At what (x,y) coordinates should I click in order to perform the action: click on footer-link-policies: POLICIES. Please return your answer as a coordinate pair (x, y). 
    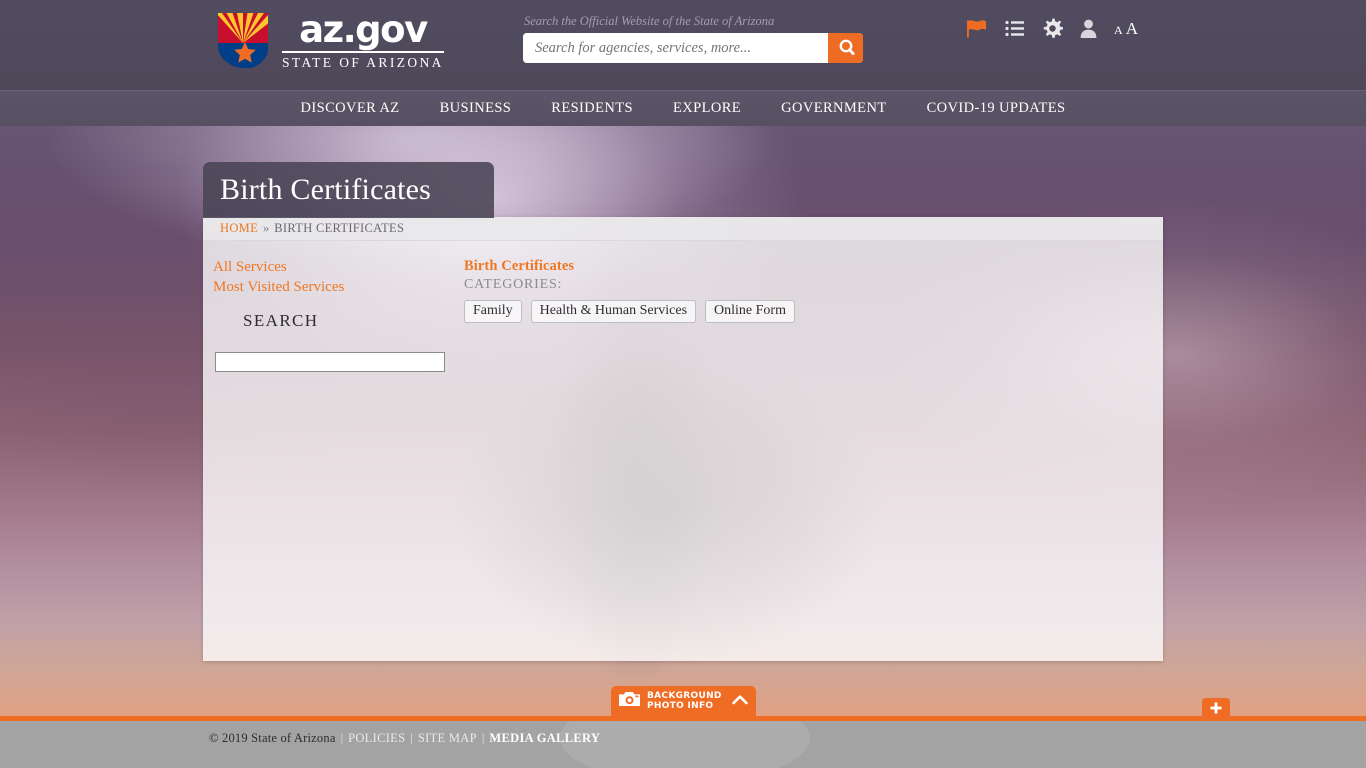
    Looking at the image, I should click on (376, 738).